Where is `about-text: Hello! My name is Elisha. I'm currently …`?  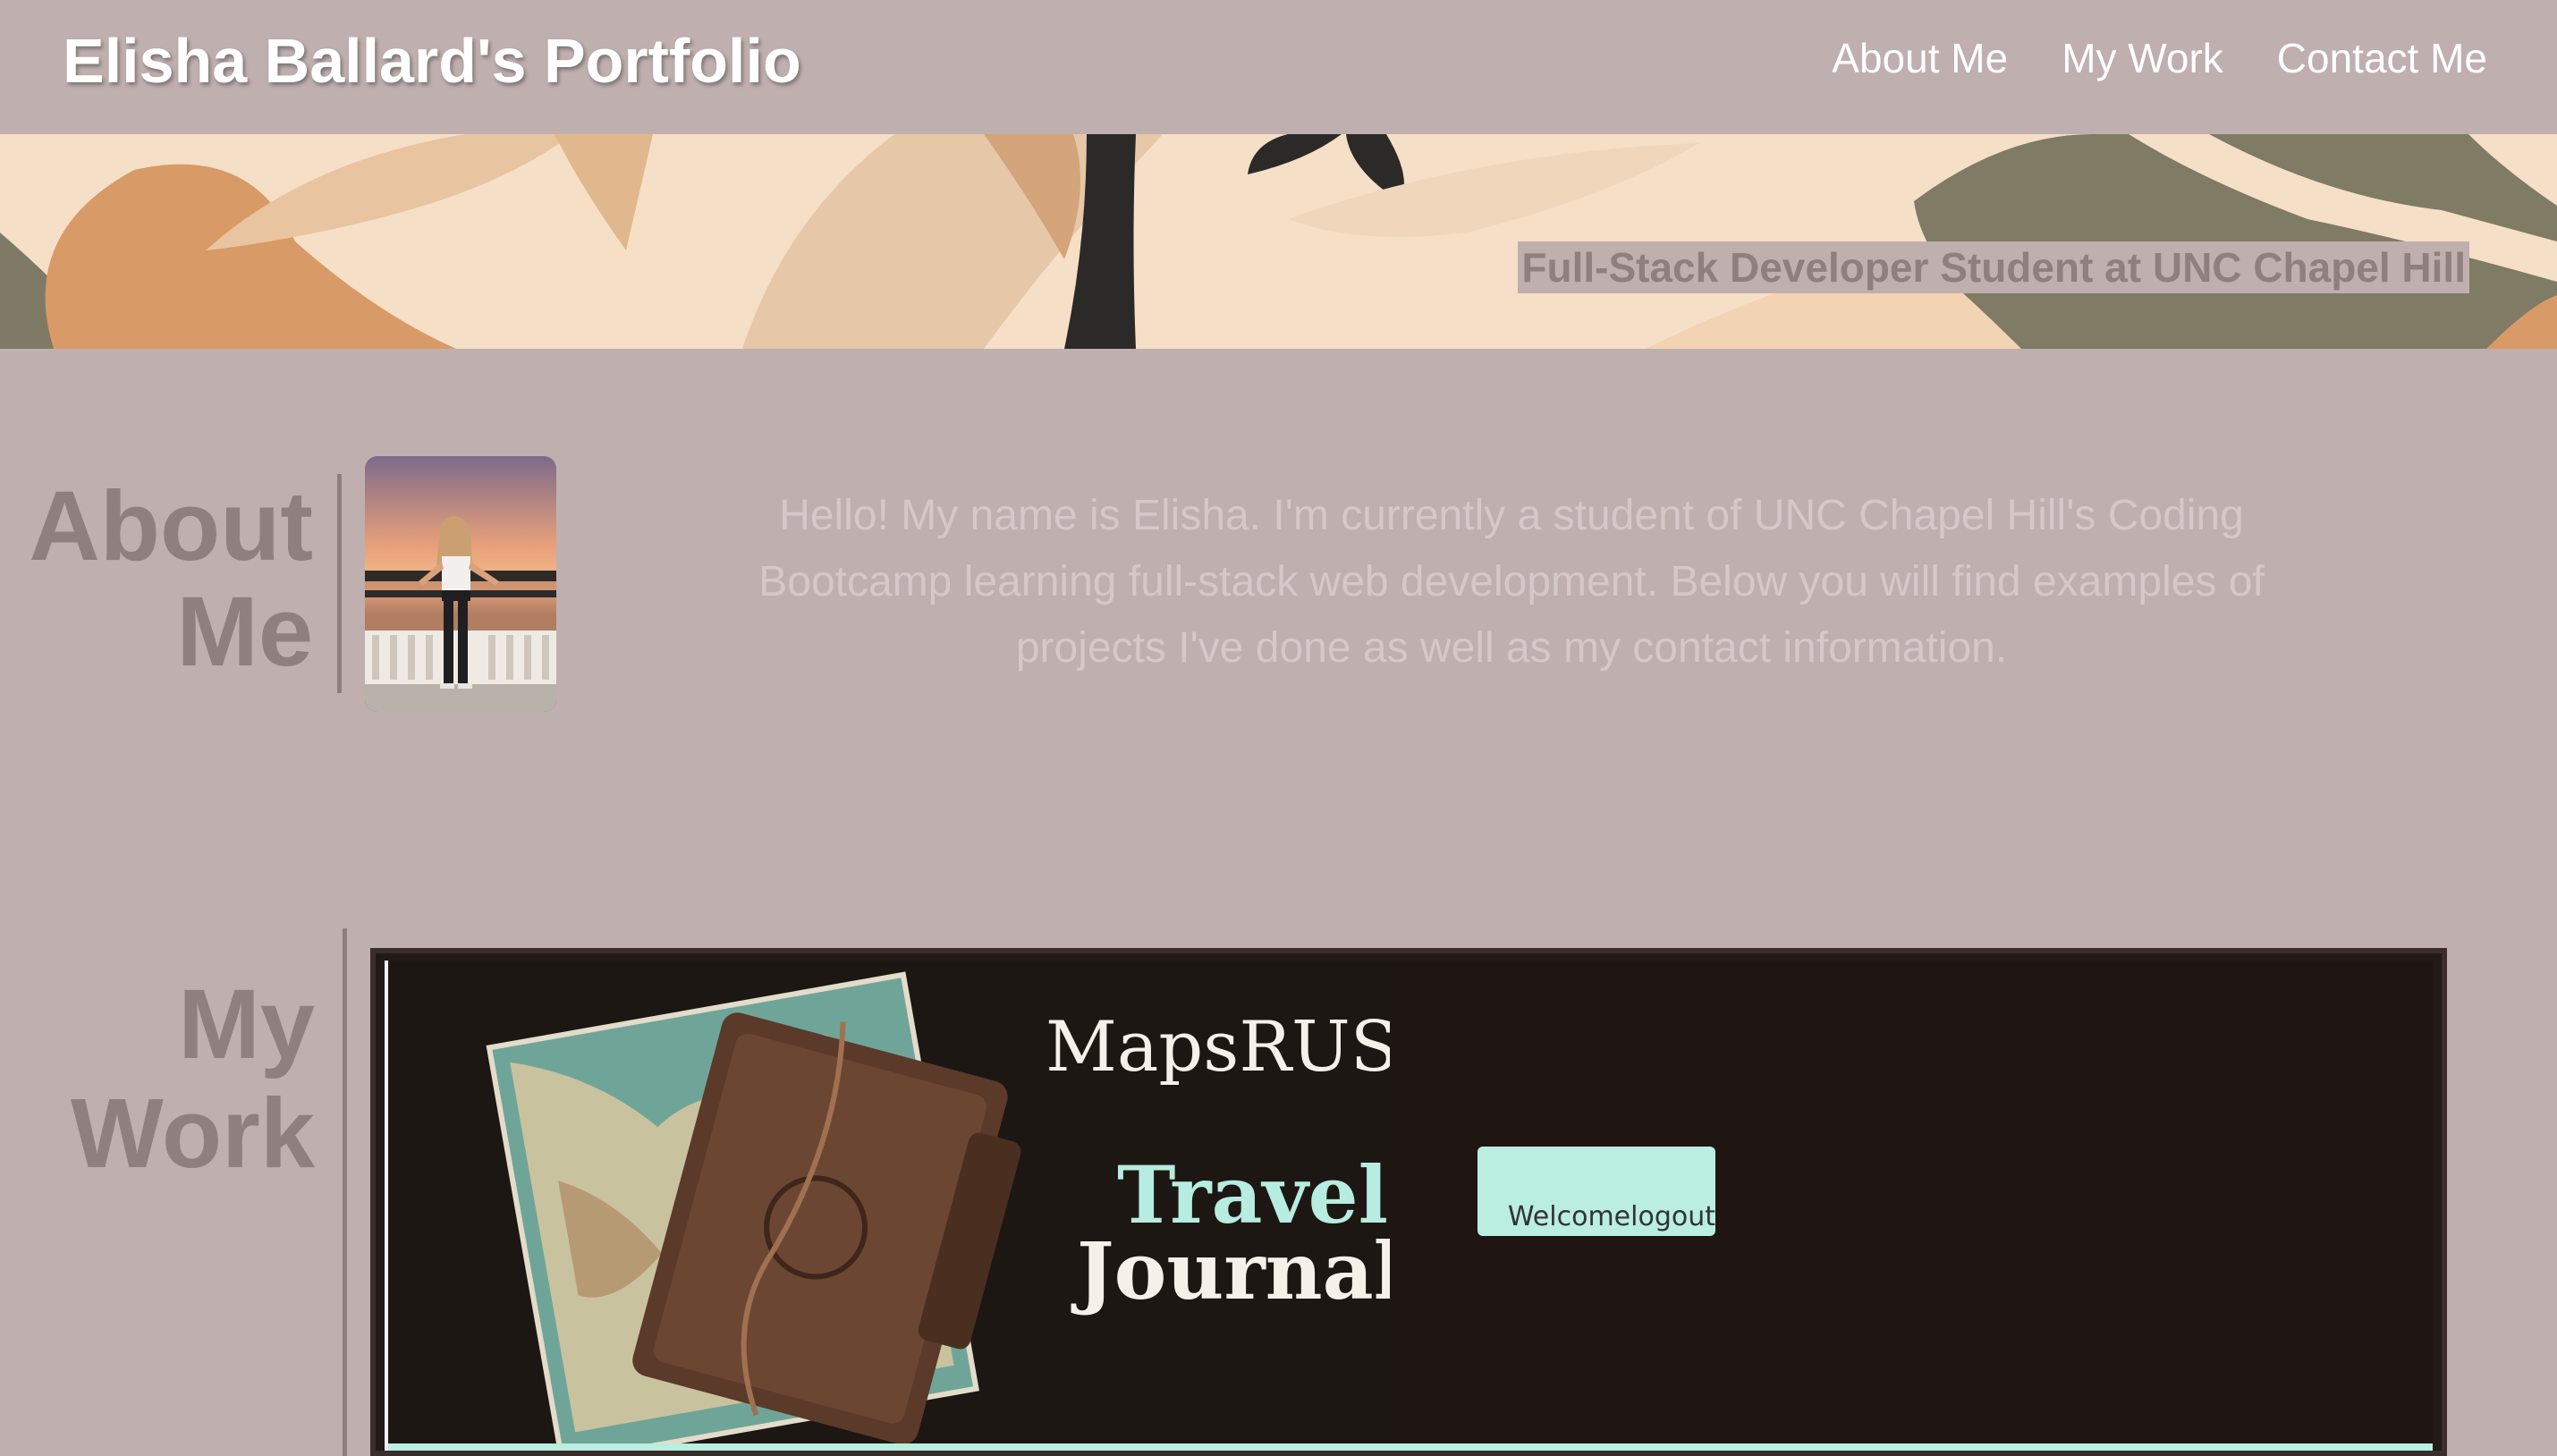
about-text: Hello! My name is Elisha. I'm currently … is located at coordinates (1511, 582).